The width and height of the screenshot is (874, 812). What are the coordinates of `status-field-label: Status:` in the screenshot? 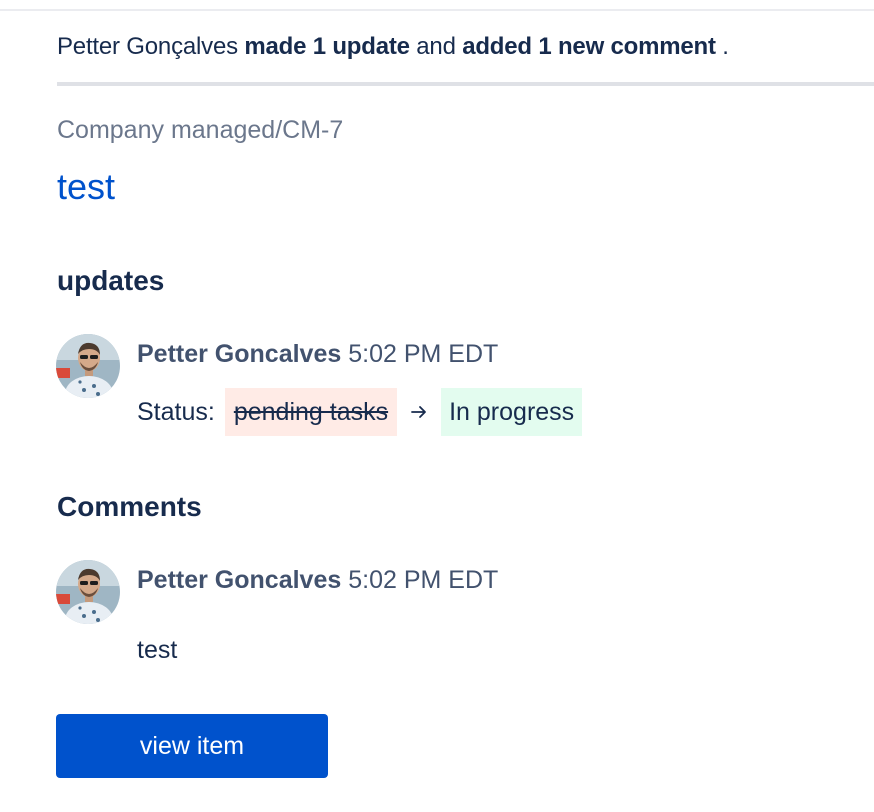 It's located at (176, 411).